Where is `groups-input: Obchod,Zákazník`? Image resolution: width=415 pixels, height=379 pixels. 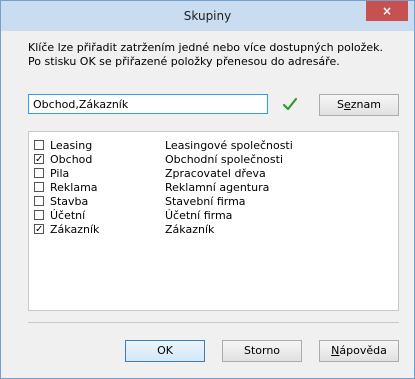 groups-input: Obchod,Zákazník is located at coordinates (148, 104).